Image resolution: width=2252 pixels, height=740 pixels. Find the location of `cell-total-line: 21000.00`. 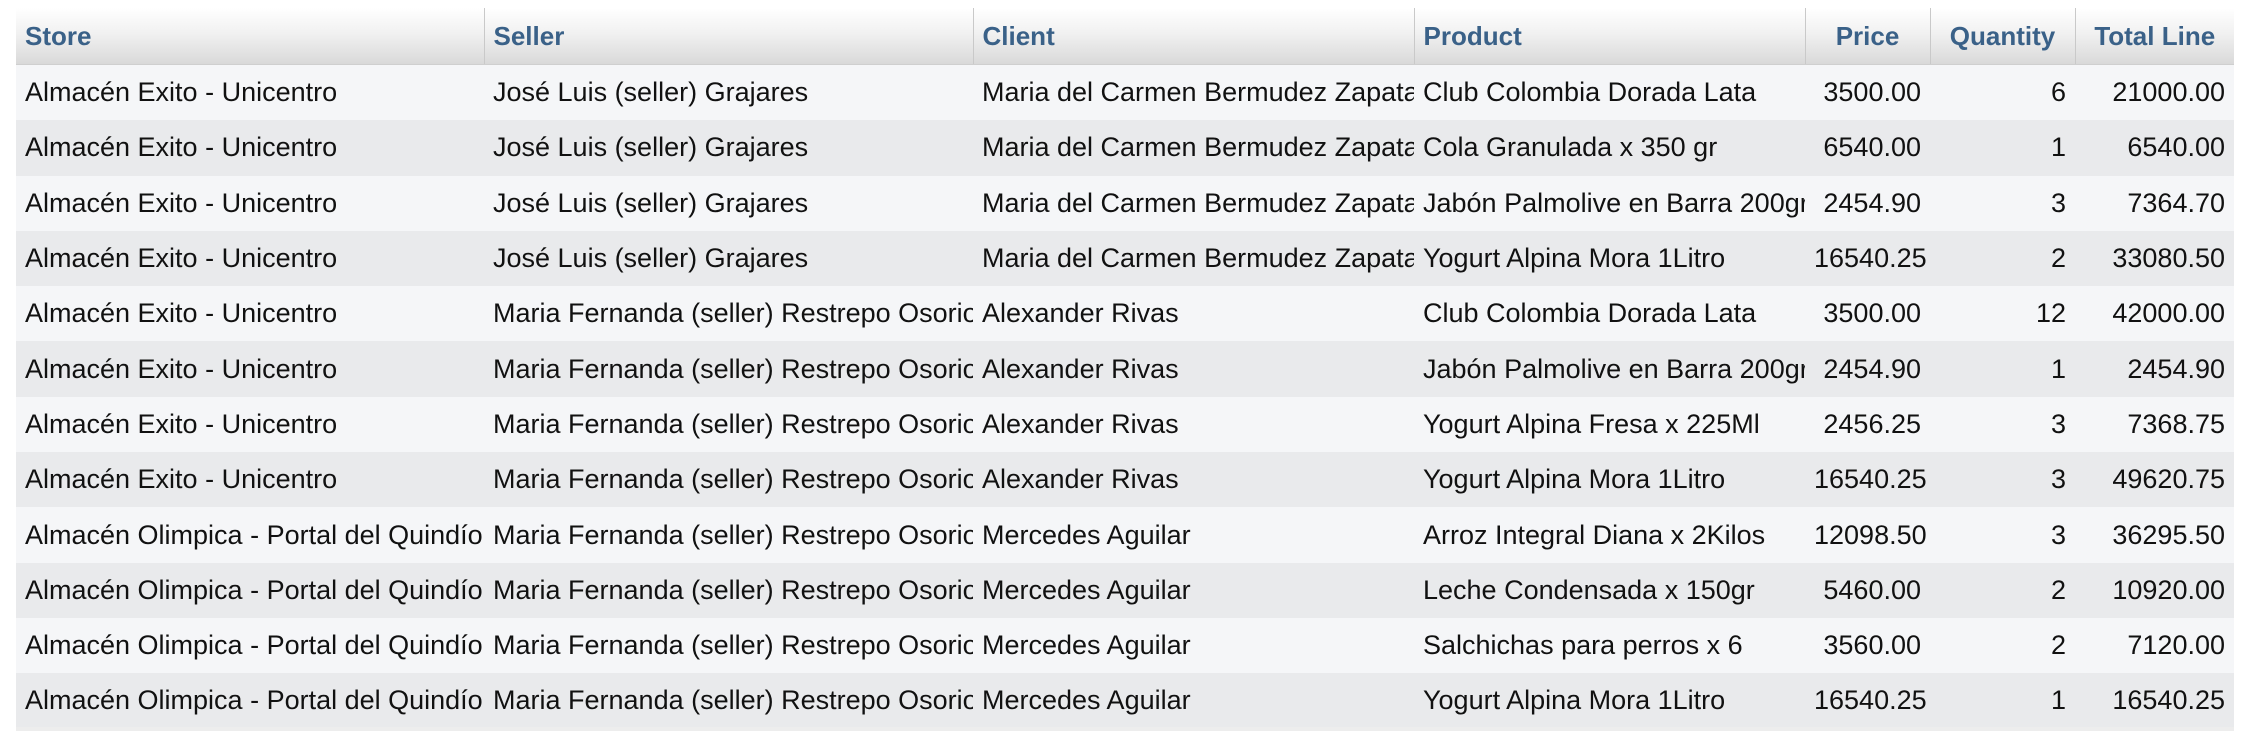

cell-total-line: 21000.00 is located at coordinates (2154, 92).